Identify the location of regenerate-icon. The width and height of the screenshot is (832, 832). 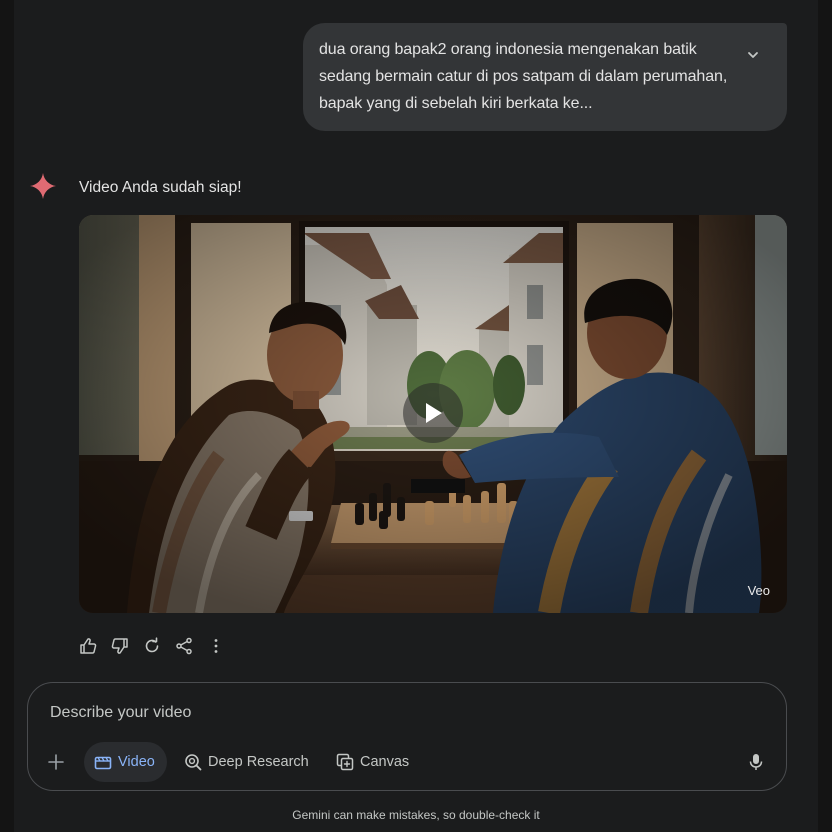
(152, 645).